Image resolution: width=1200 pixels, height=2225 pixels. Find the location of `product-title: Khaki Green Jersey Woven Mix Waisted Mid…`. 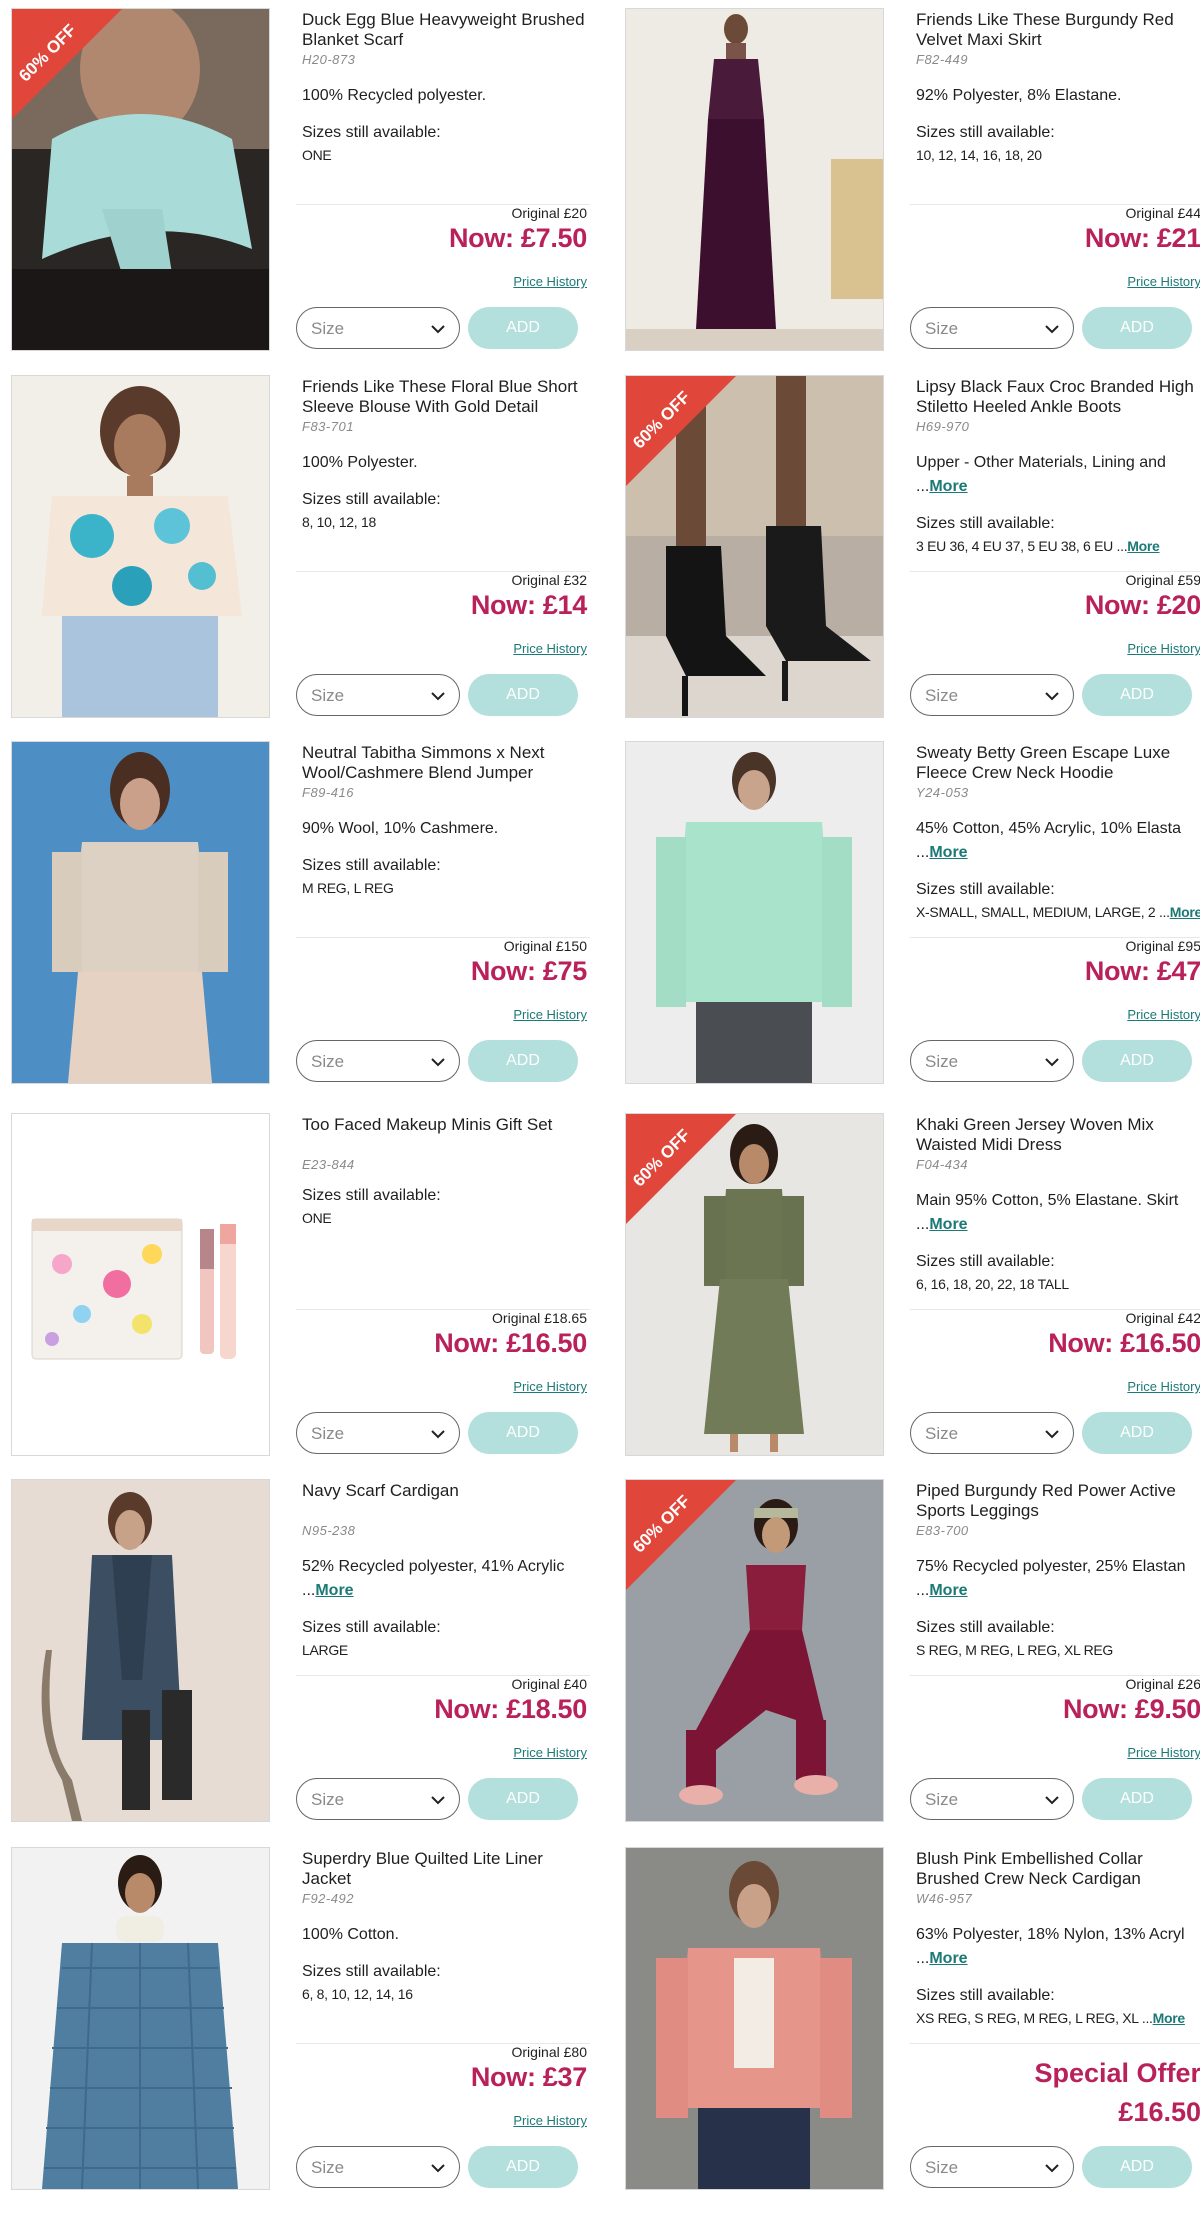

product-title: Khaki Green Jersey Woven Mix Waisted Mid… is located at coordinates (1058, 1135).